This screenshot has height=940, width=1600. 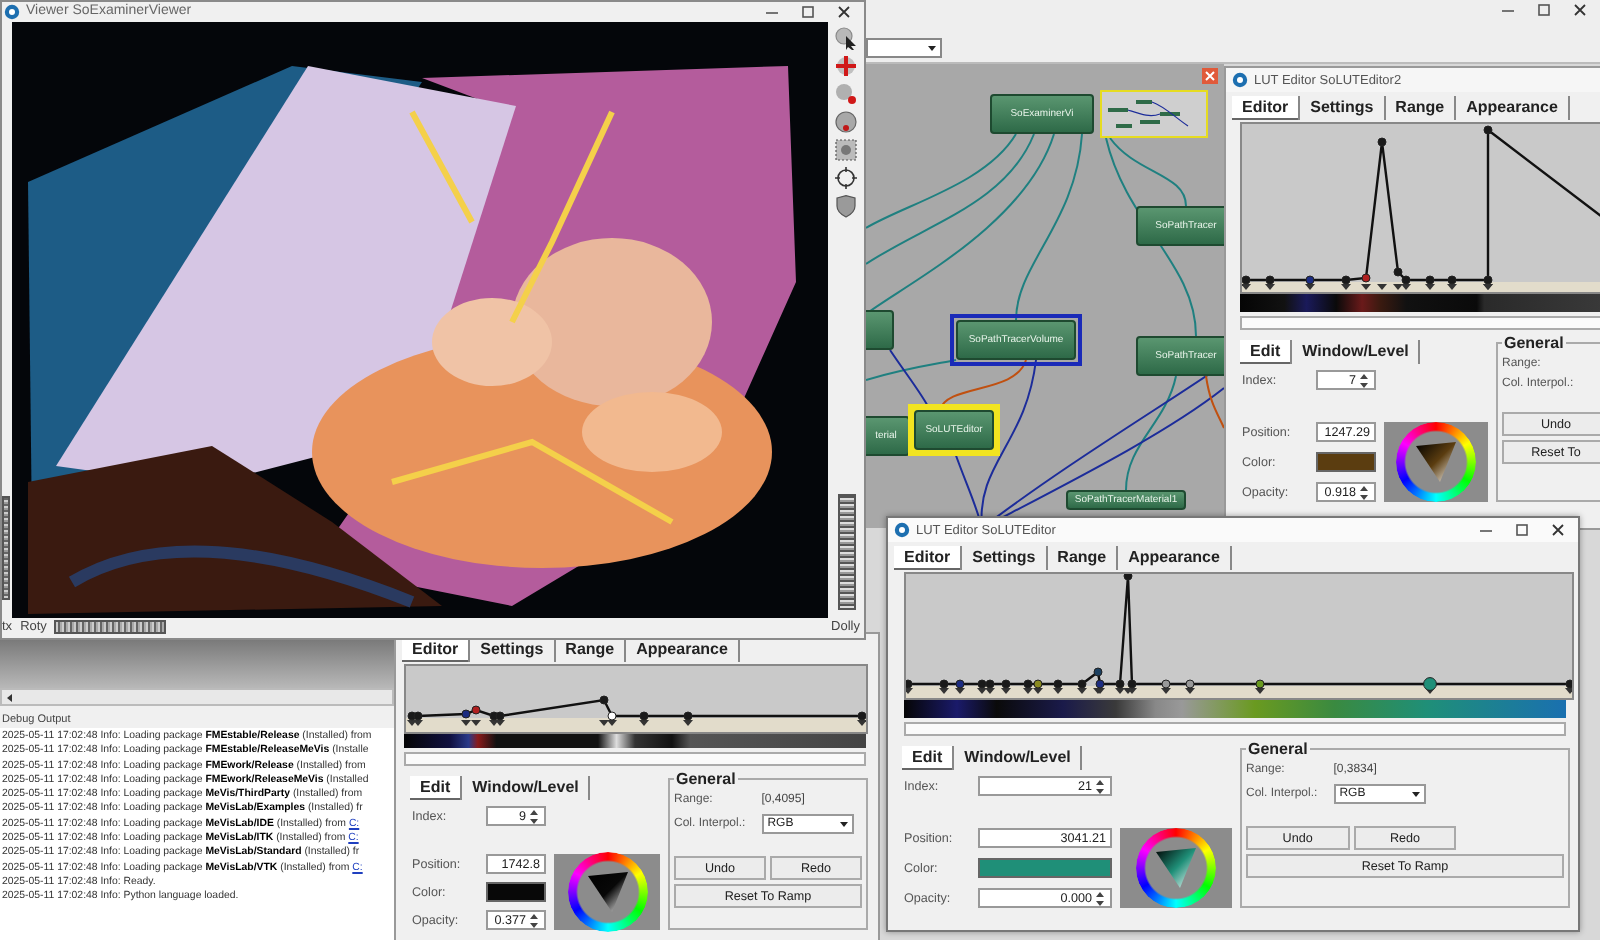 What do you see at coordinates (846, 66) in the screenshot?
I see `move-icon` at bounding box center [846, 66].